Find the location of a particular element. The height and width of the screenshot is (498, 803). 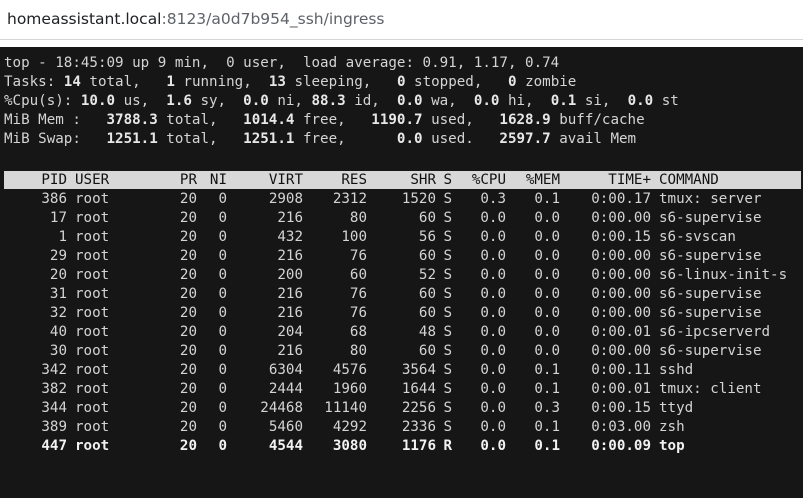

cell-res: 80 is located at coordinates (358, 351).